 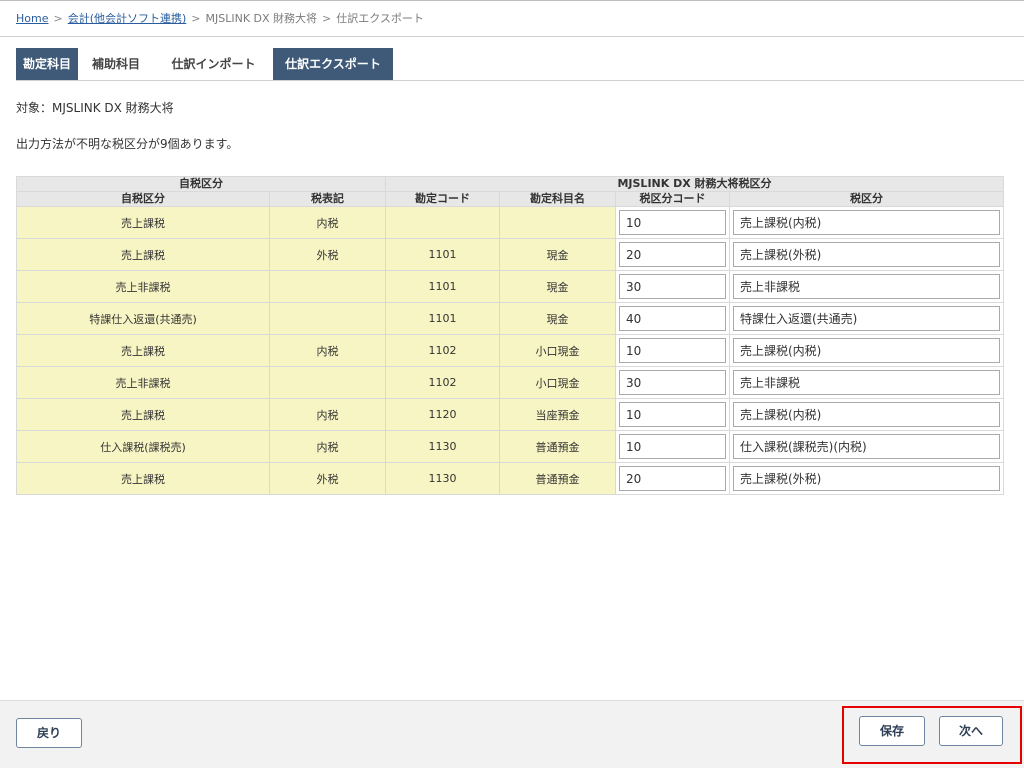 What do you see at coordinates (557, 222) in the screenshot?
I see `account-name-cell` at bounding box center [557, 222].